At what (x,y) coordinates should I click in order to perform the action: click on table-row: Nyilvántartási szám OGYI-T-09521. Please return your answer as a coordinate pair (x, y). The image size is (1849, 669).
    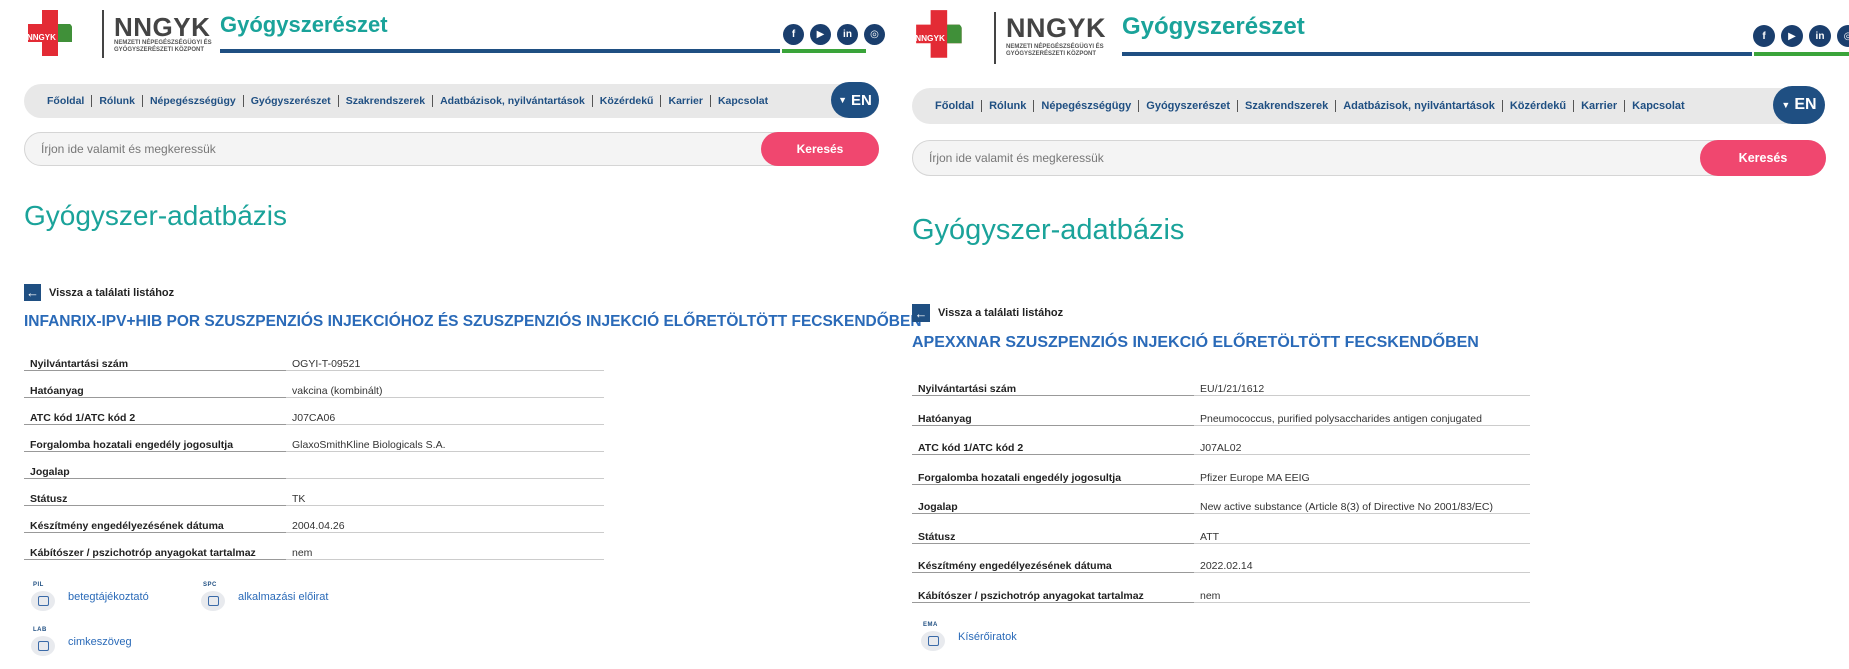
    Looking at the image, I should click on (314, 362).